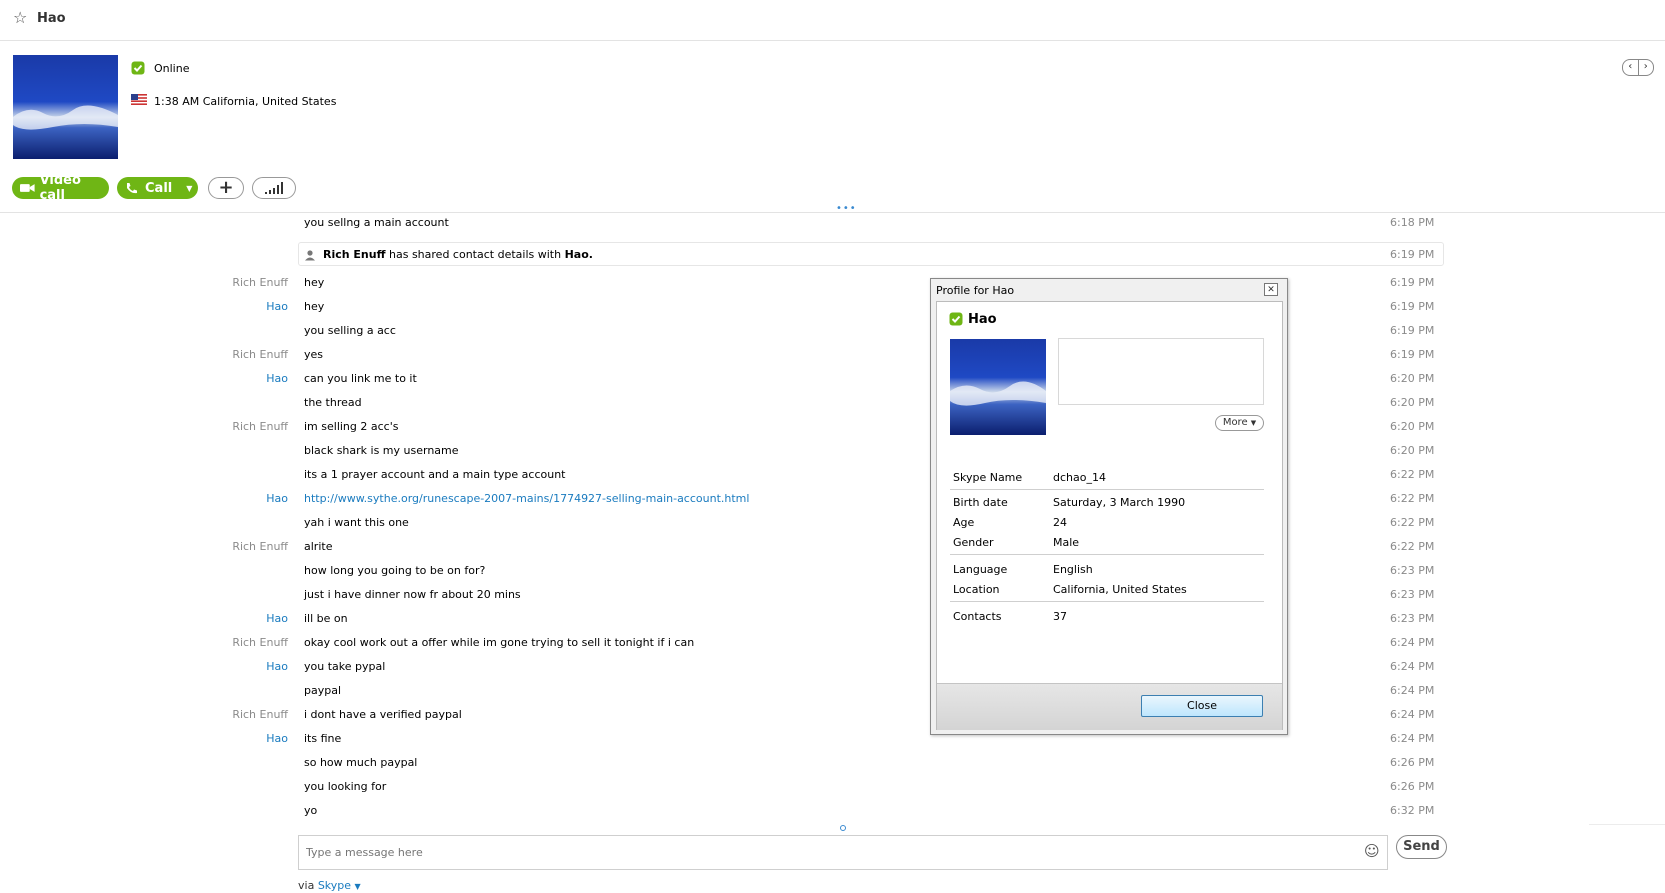  What do you see at coordinates (1060, 616) in the screenshot?
I see `contacts-value: 37` at bounding box center [1060, 616].